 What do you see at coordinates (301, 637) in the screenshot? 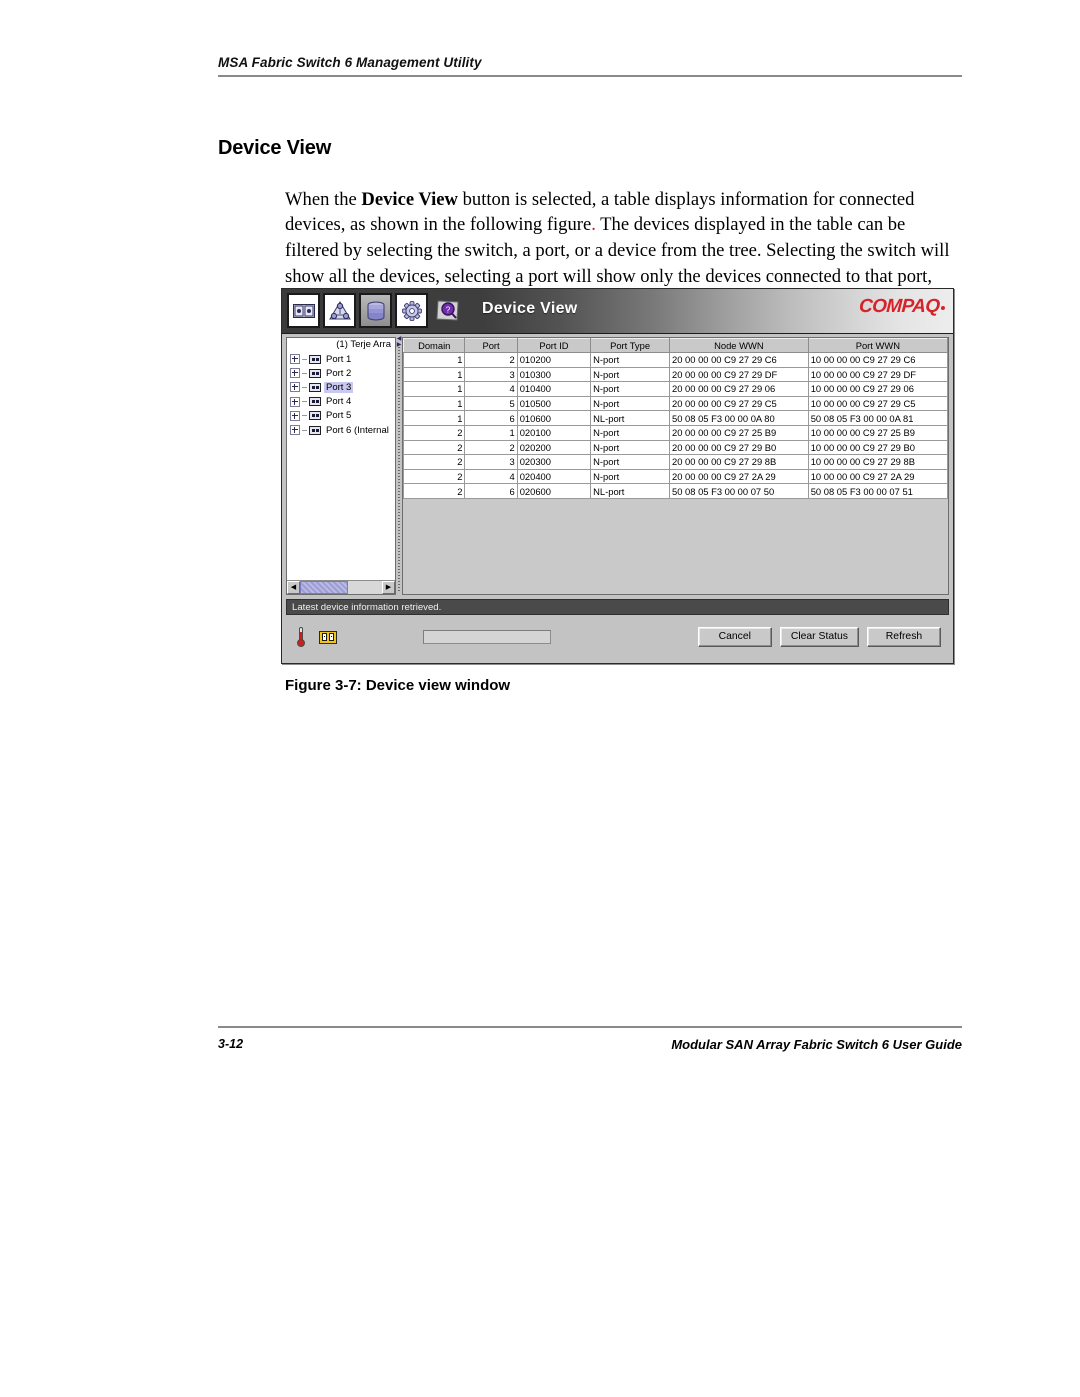
I see `thermometer-icon` at bounding box center [301, 637].